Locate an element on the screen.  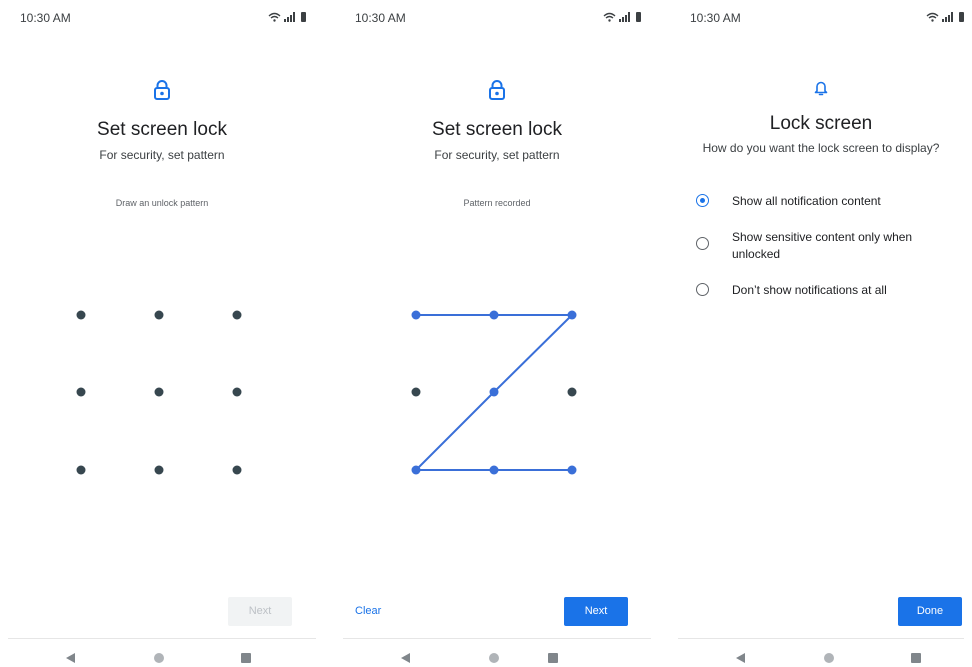
option-hide-all: Don’t show notifications at all is located at coordinates (831, 290).